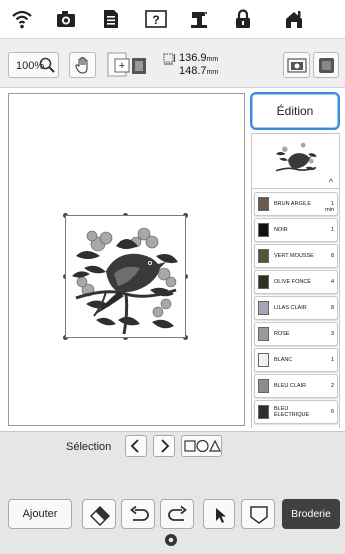 Image resolution: width=345 pixels, height=554 pixels. I want to click on sewing-machine-icon, so click(200, 19).